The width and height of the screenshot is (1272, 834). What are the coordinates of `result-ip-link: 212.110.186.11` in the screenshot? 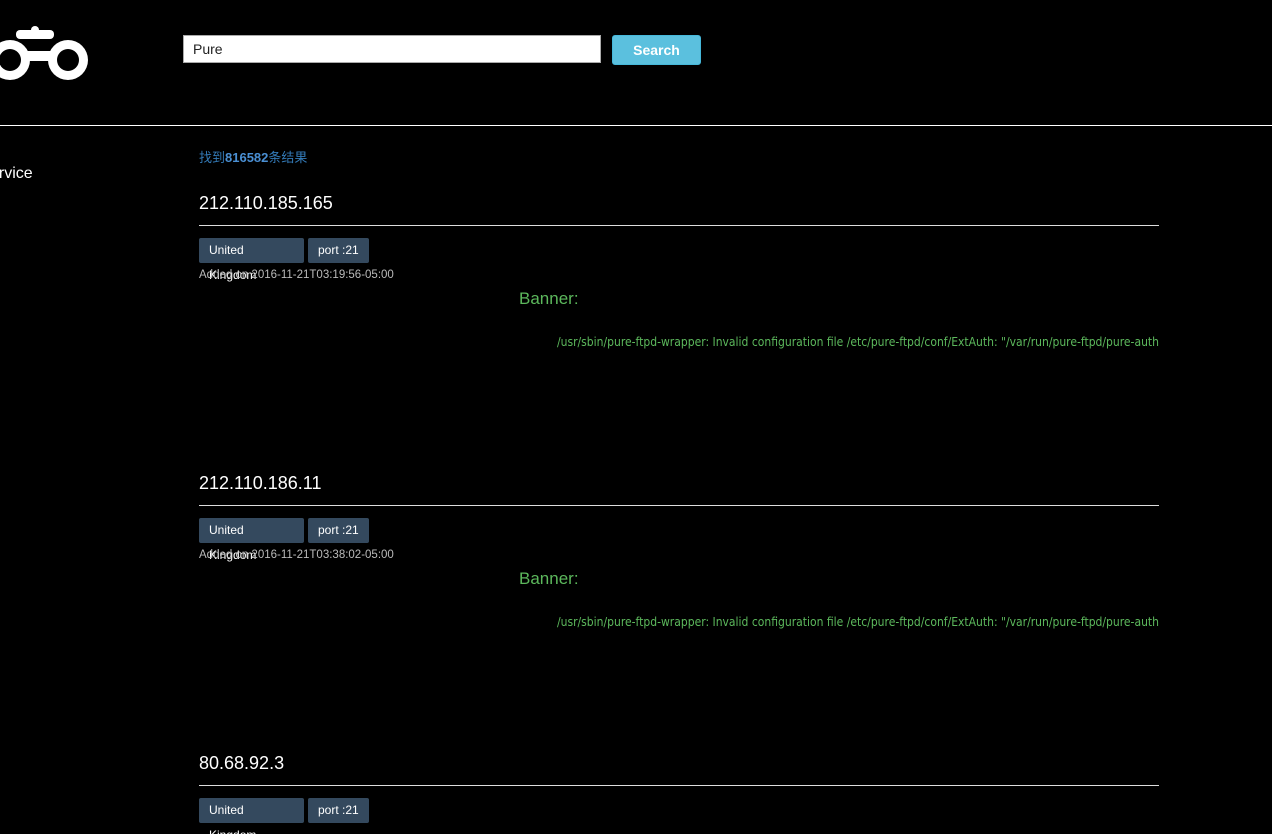 It's located at (260, 483).